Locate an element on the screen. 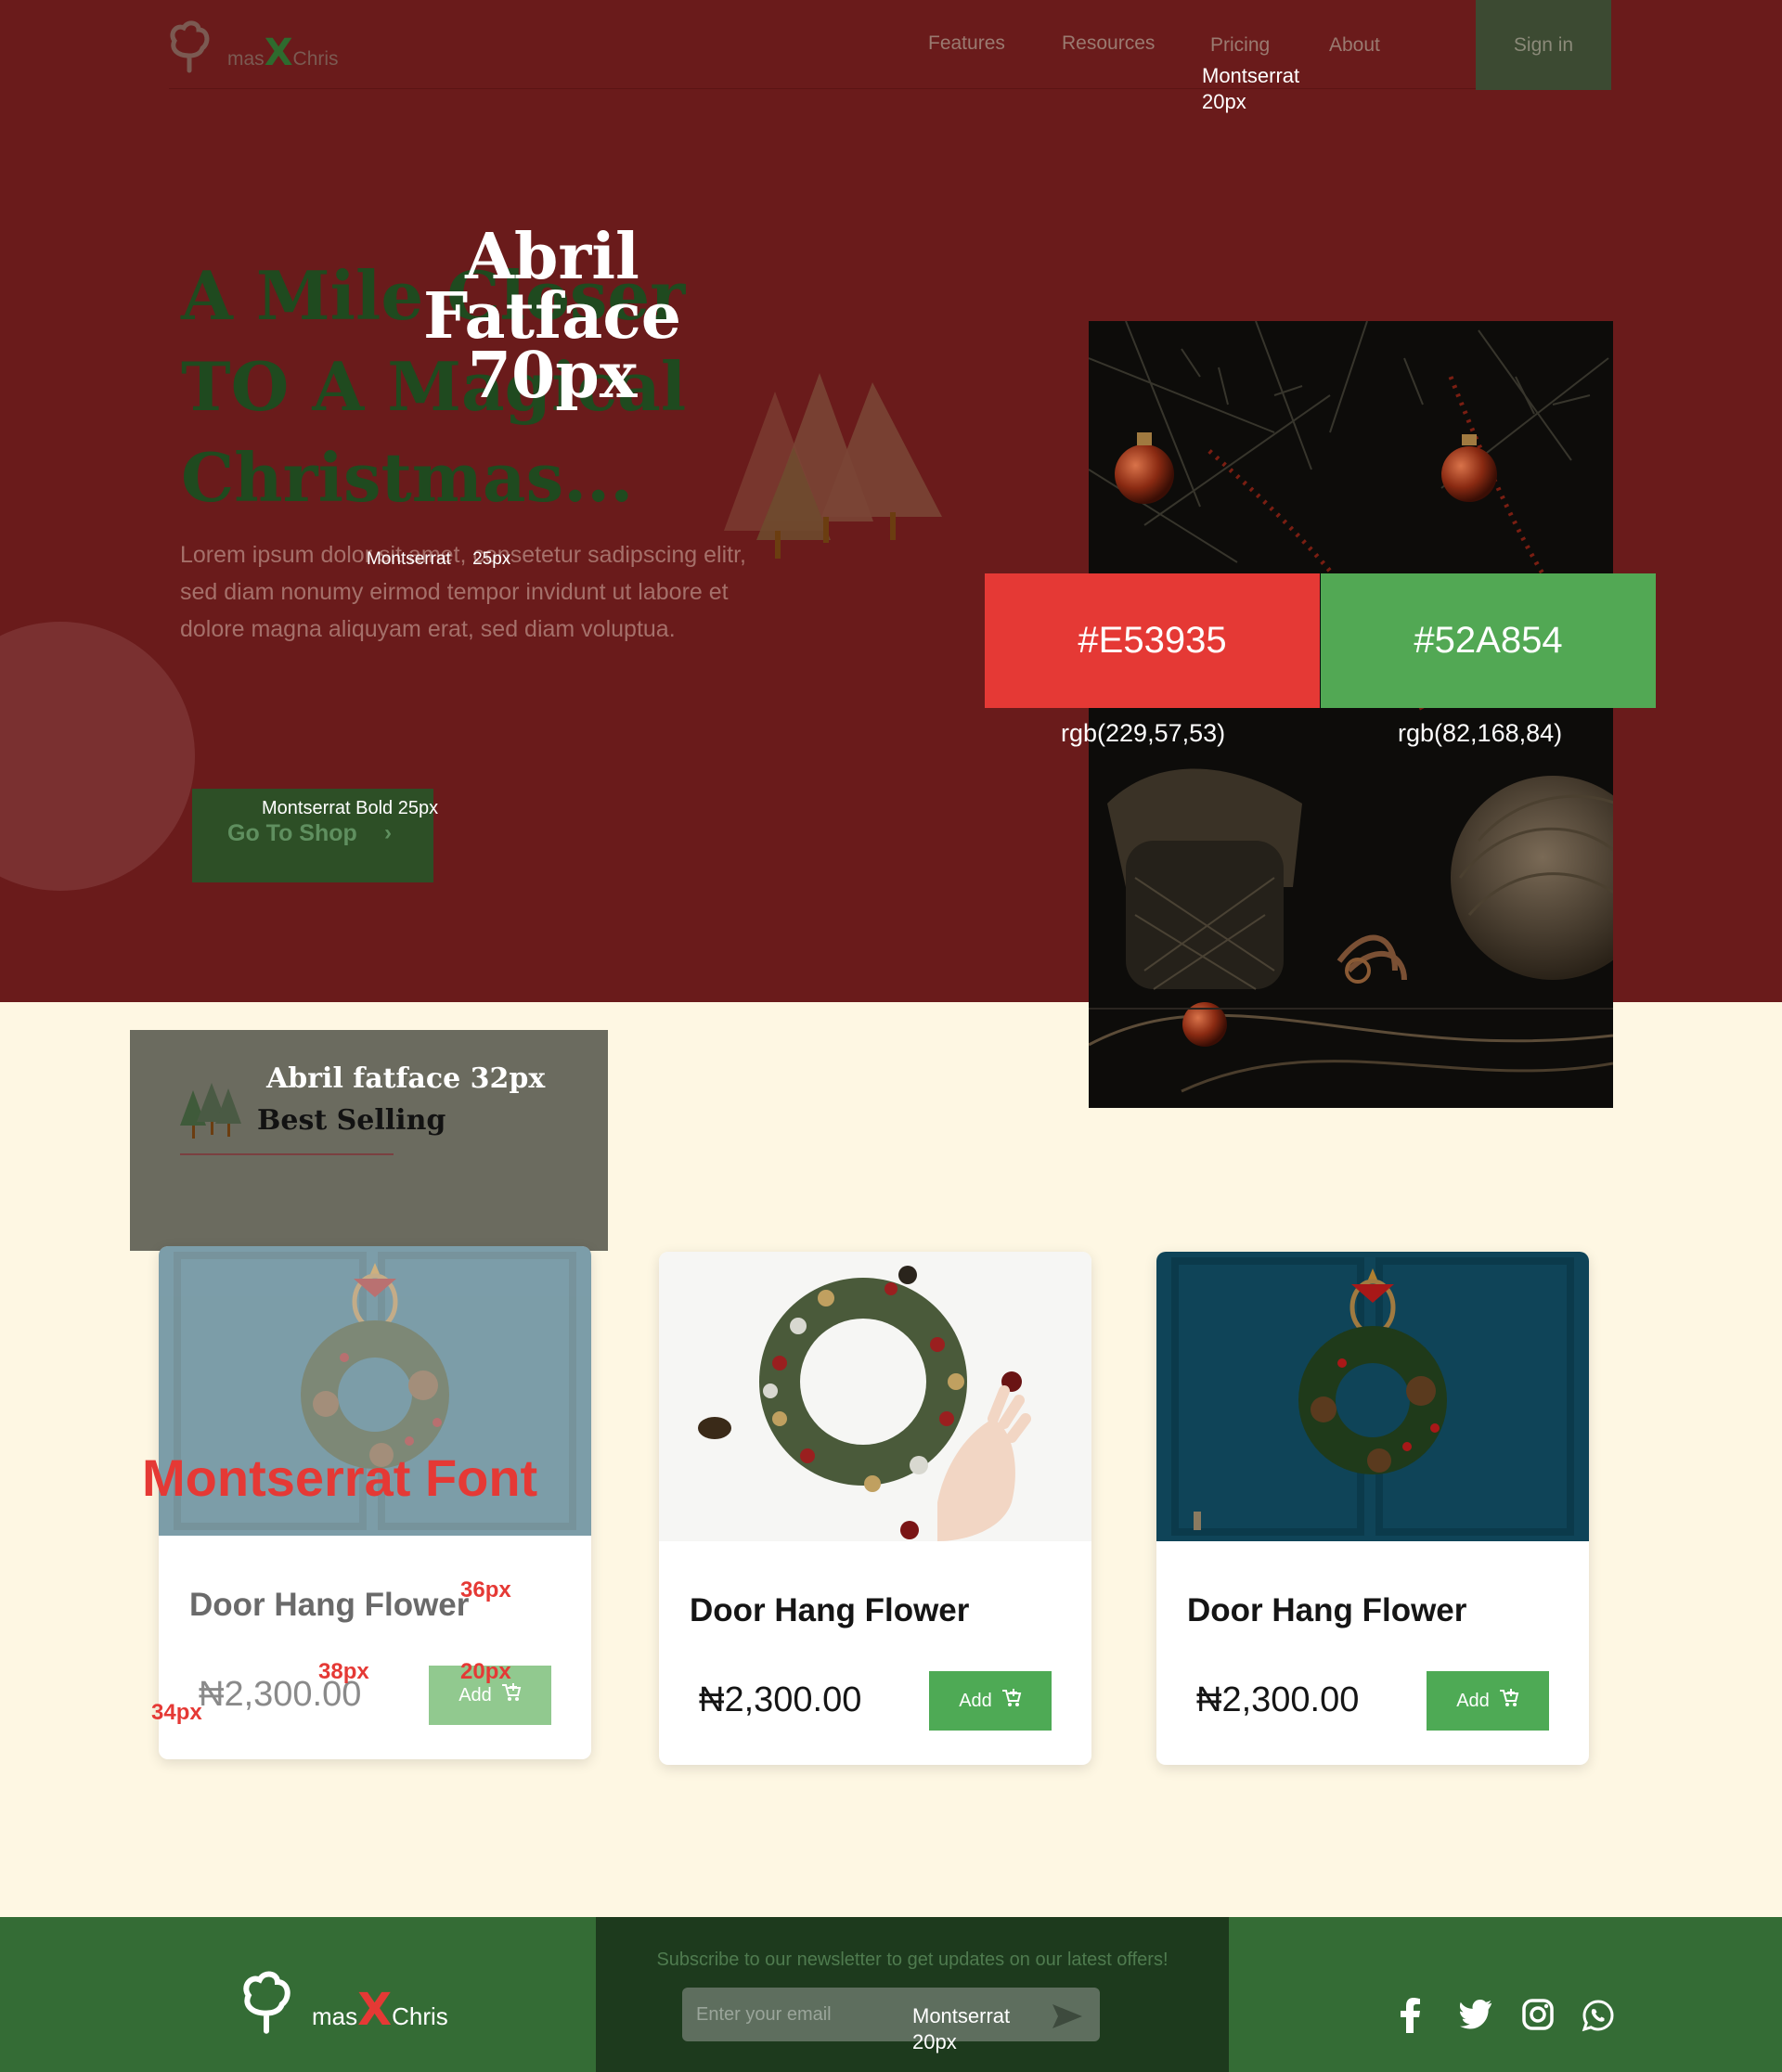 This screenshot has width=1782, height=2072. product-image-door-wreath is located at coordinates (1372, 1396).